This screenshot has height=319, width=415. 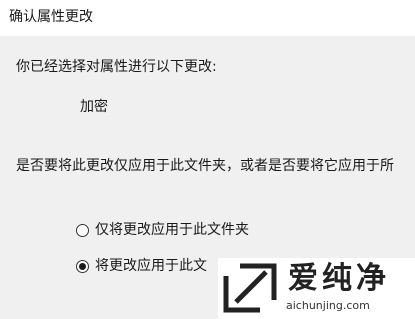 What do you see at coordinates (51, 17) in the screenshot?
I see `dialog-title: 确认属性更改` at bounding box center [51, 17].